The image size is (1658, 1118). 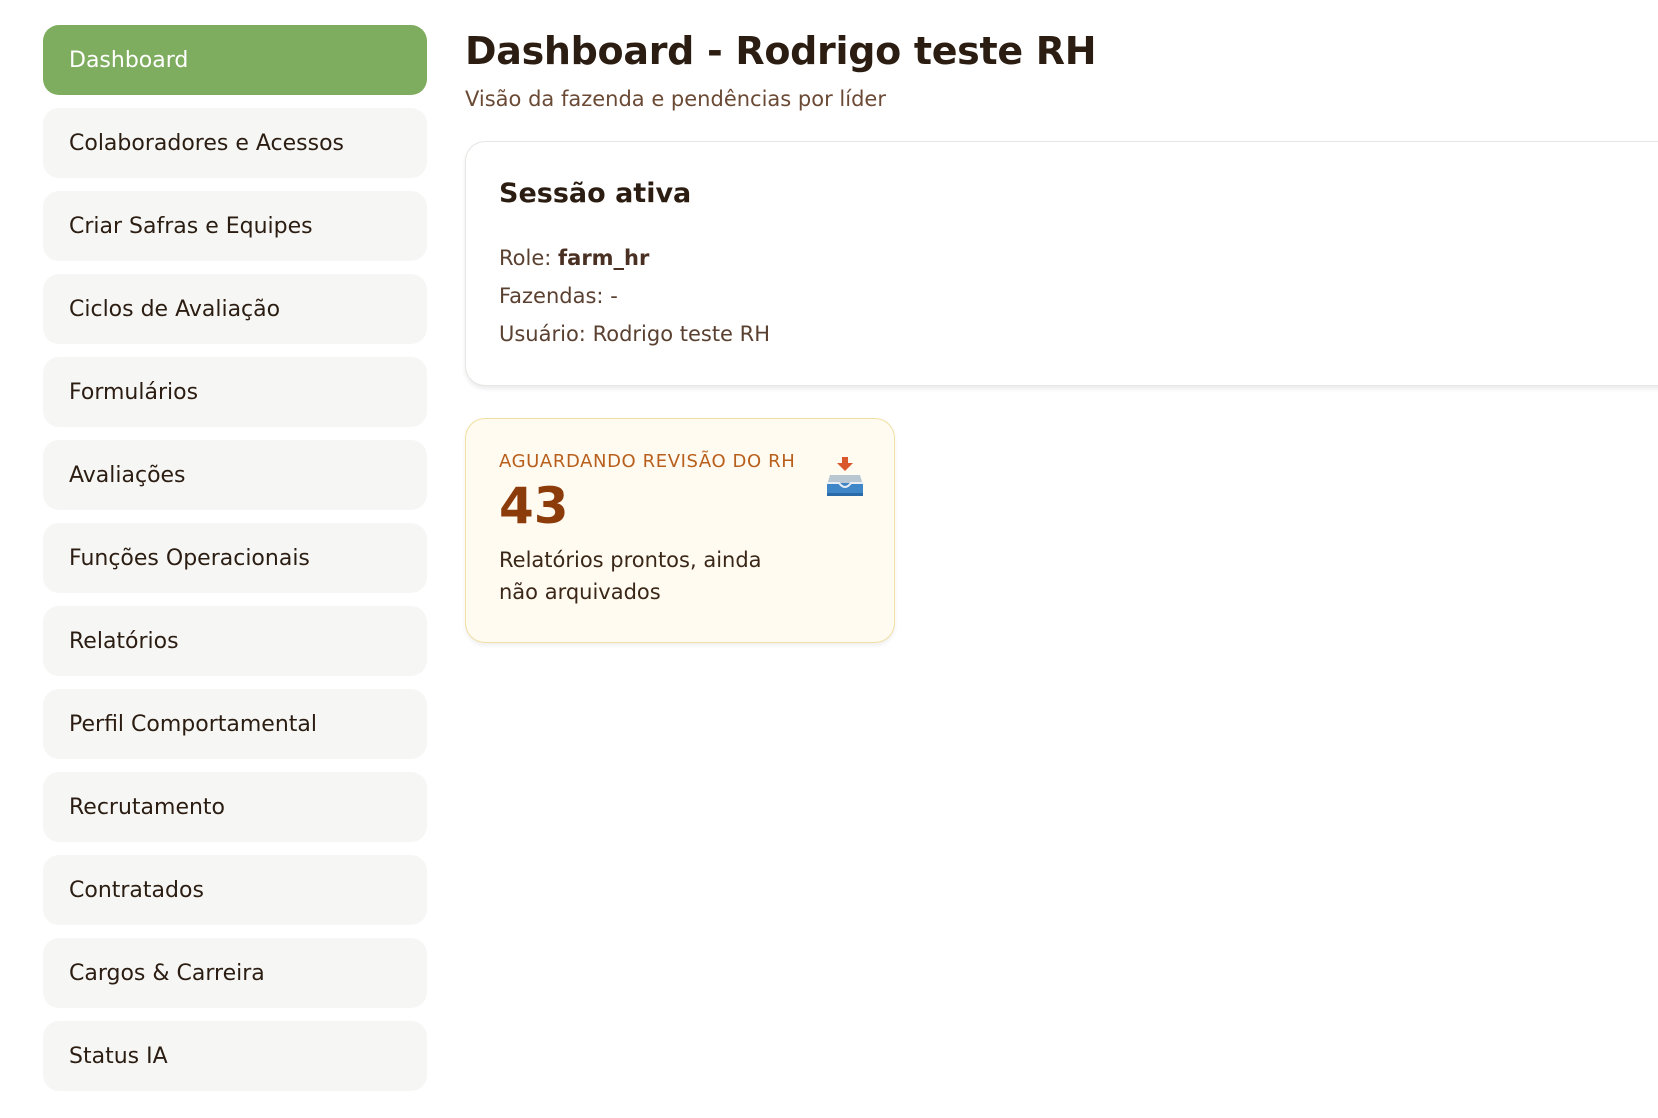 I want to click on session-role-label: Role:, so click(x=525, y=258).